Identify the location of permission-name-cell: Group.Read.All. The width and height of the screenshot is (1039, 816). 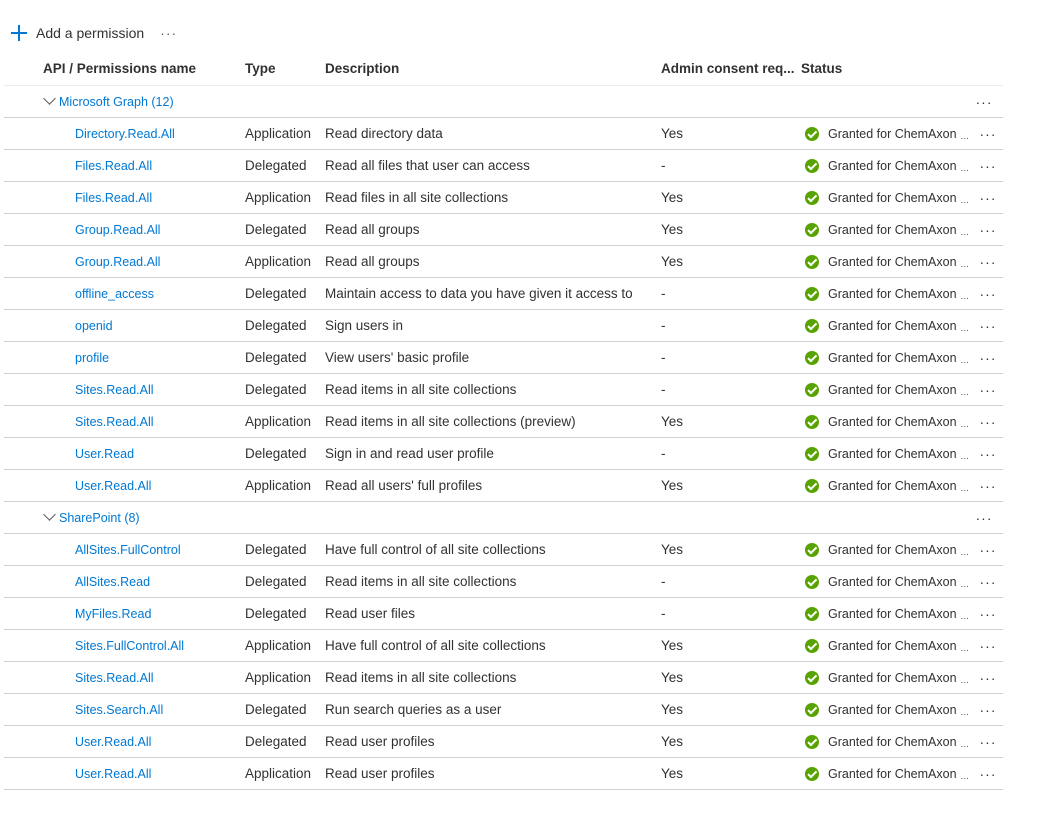
(124, 229).